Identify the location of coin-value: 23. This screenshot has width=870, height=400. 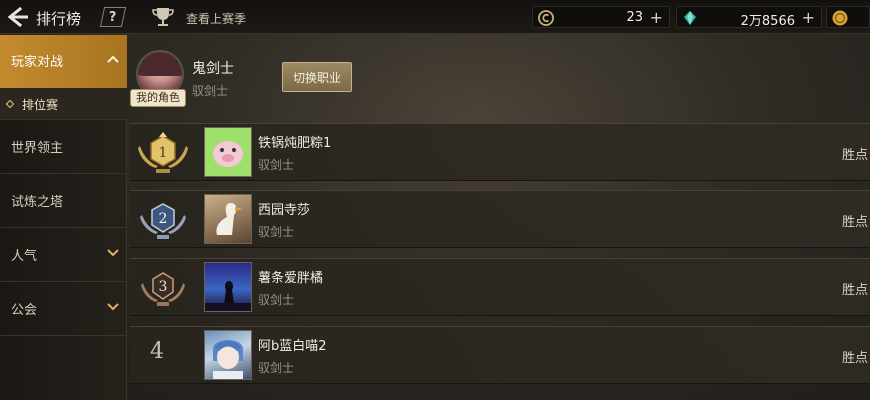
(634, 17).